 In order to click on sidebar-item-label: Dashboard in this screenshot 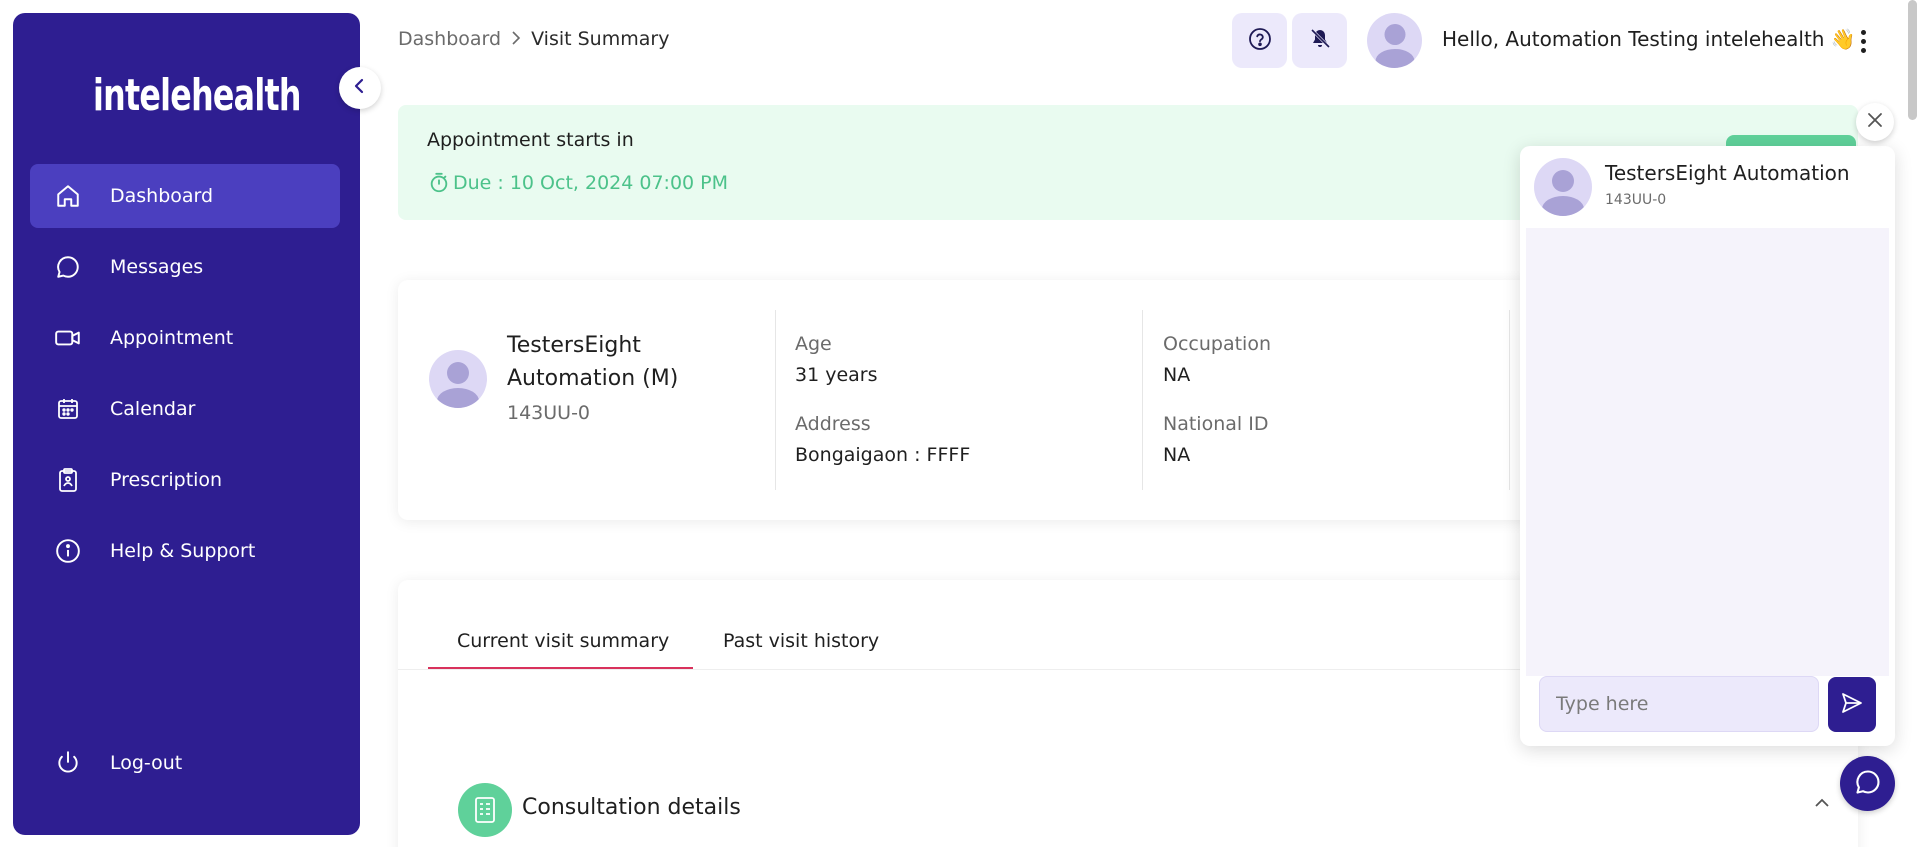, I will do `click(162, 196)`.